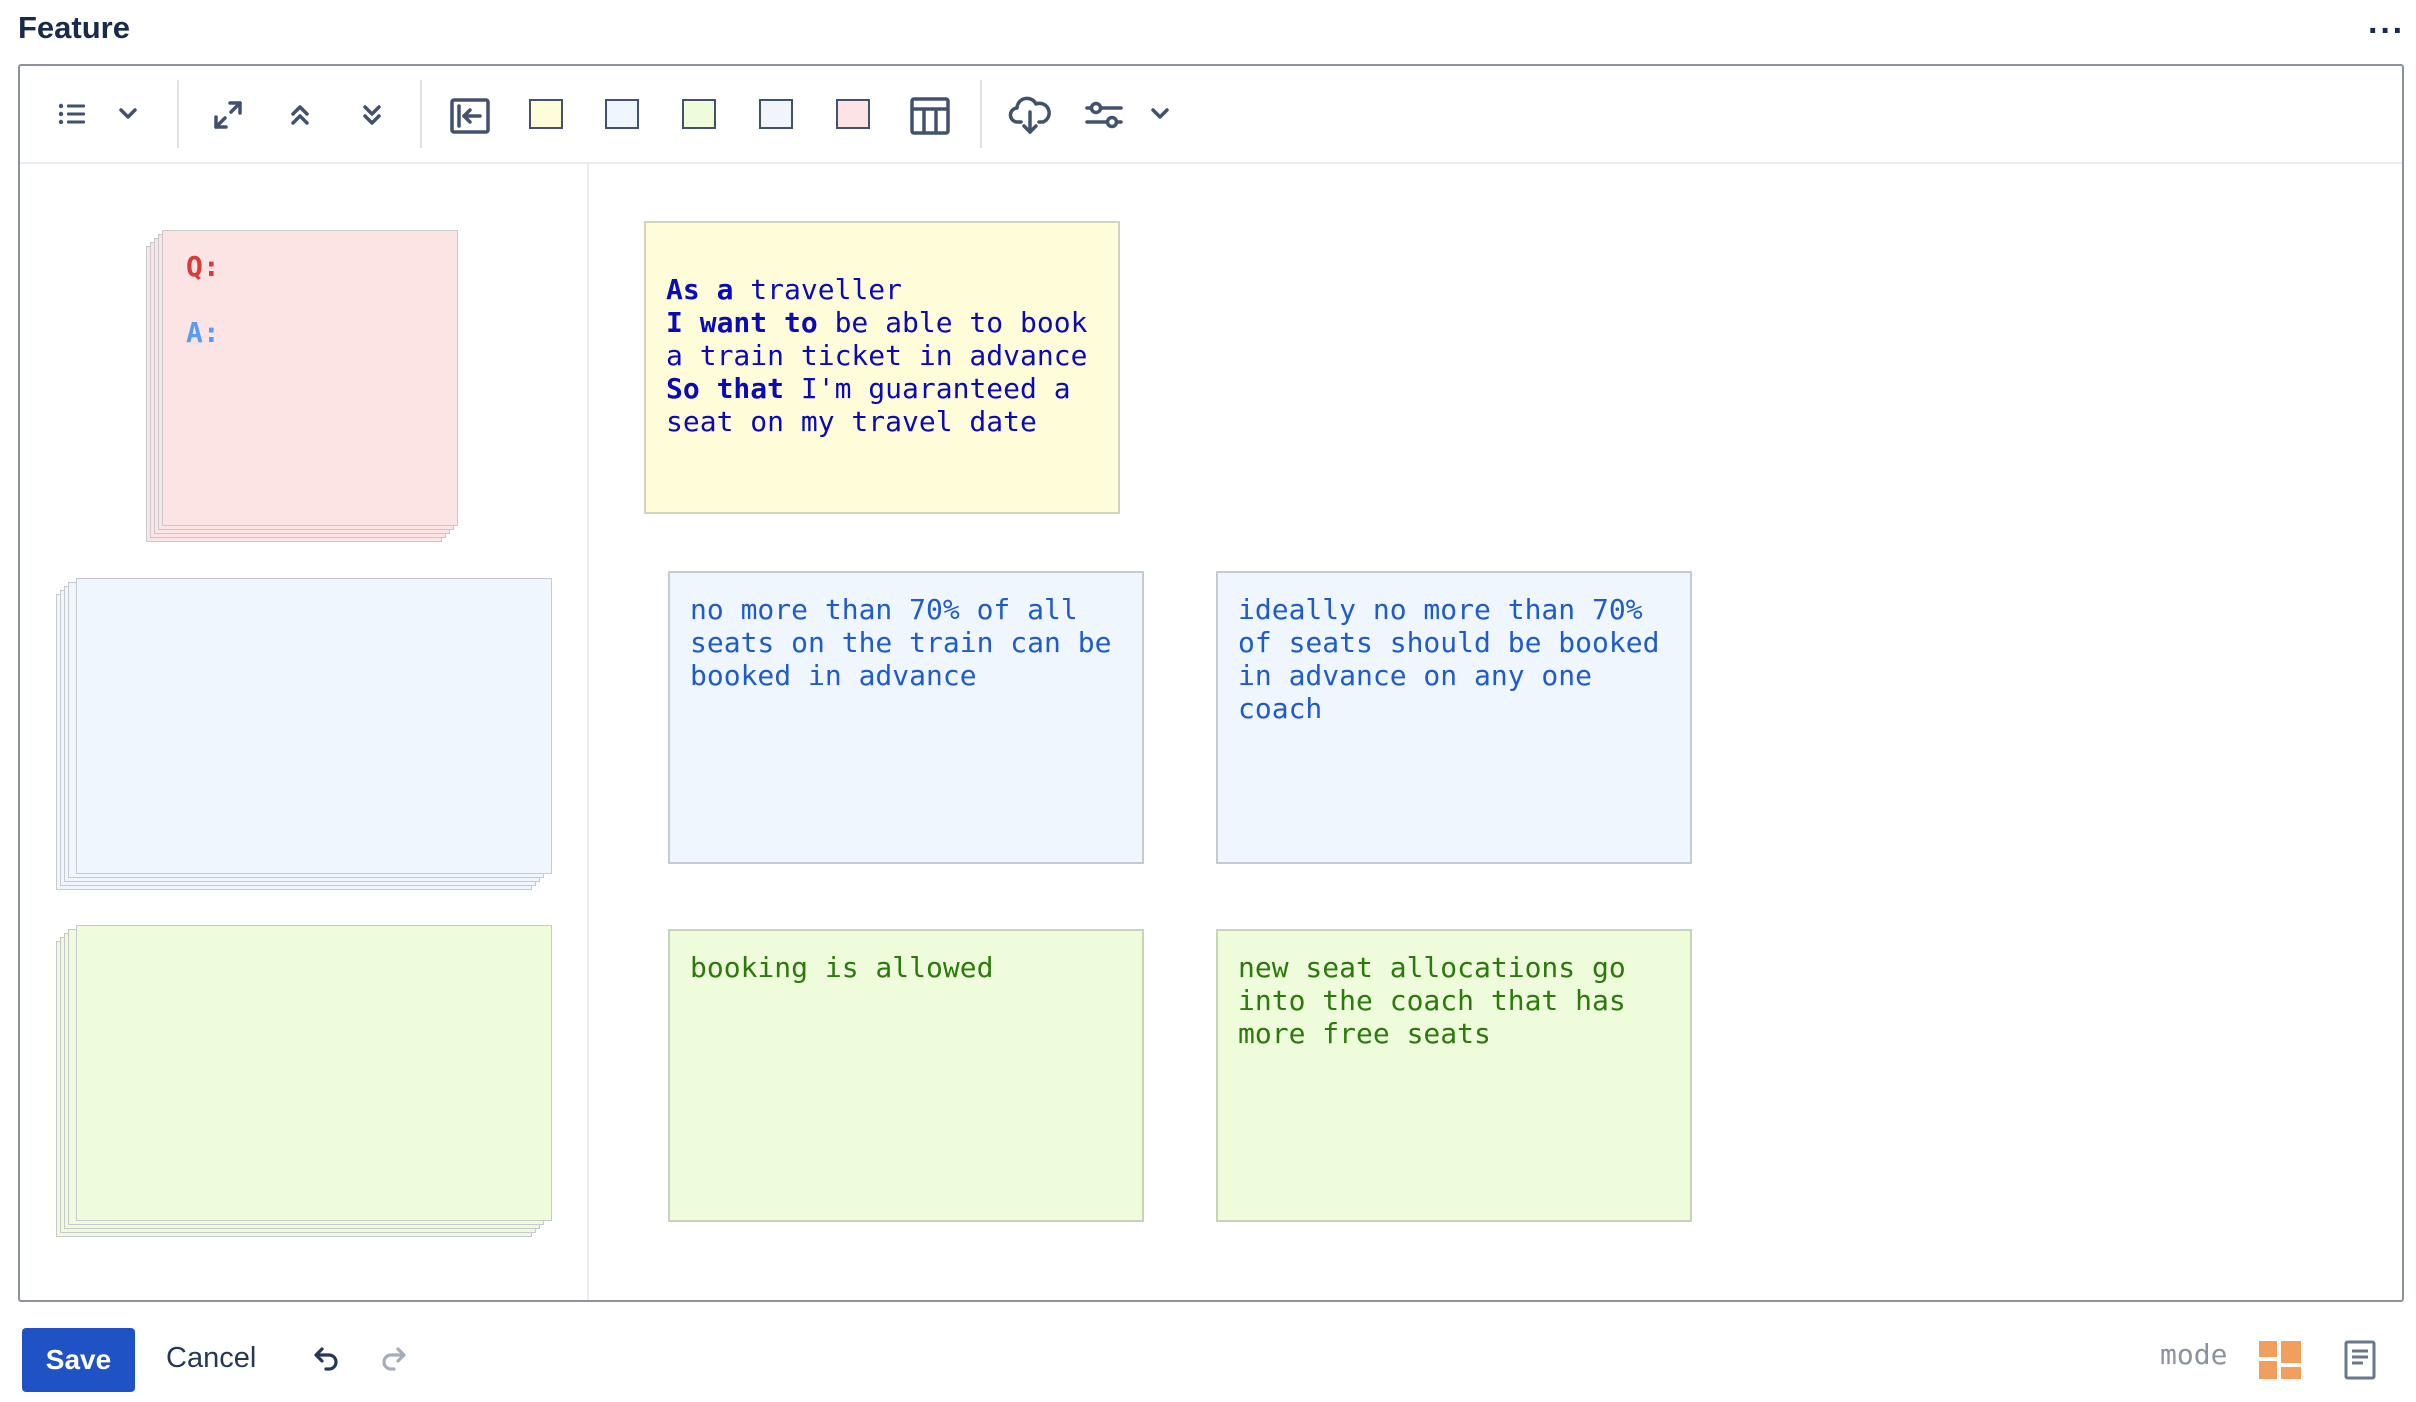 This screenshot has width=2416, height=1402. What do you see at coordinates (78, 1360) in the screenshot?
I see `save-button: Save` at bounding box center [78, 1360].